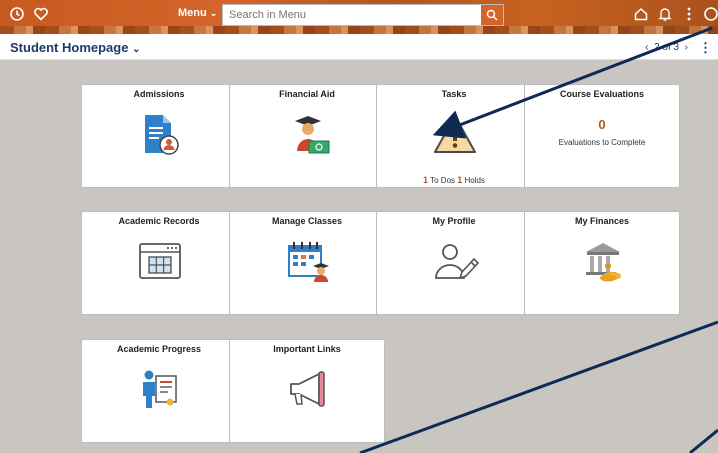 This screenshot has width=718, height=453. Describe the element at coordinates (454, 221) in the screenshot. I see `tile-title: My Profile` at that location.